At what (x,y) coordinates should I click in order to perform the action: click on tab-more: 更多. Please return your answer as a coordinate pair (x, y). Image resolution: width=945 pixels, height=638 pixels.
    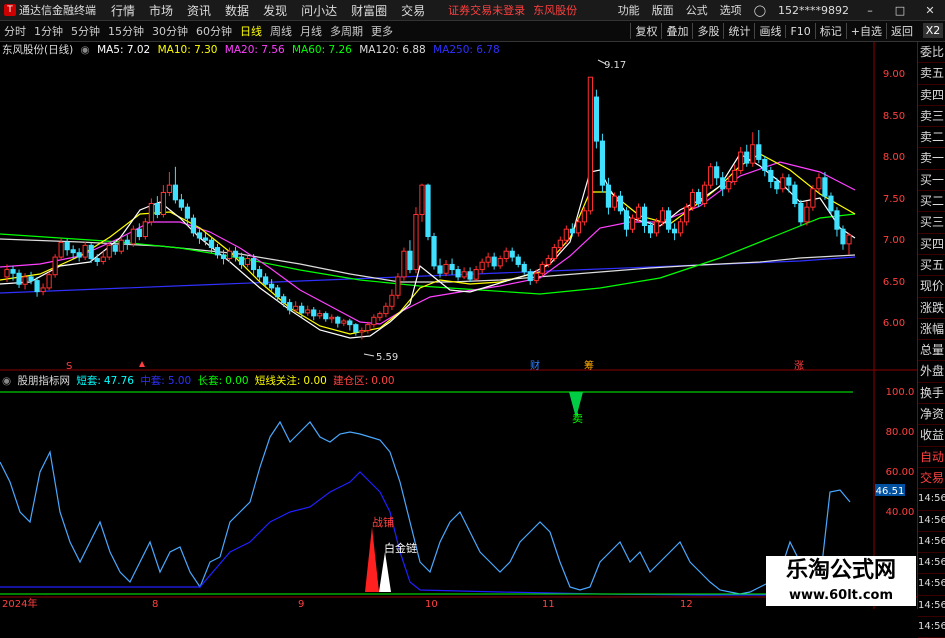
    Looking at the image, I should click on (382, 31).